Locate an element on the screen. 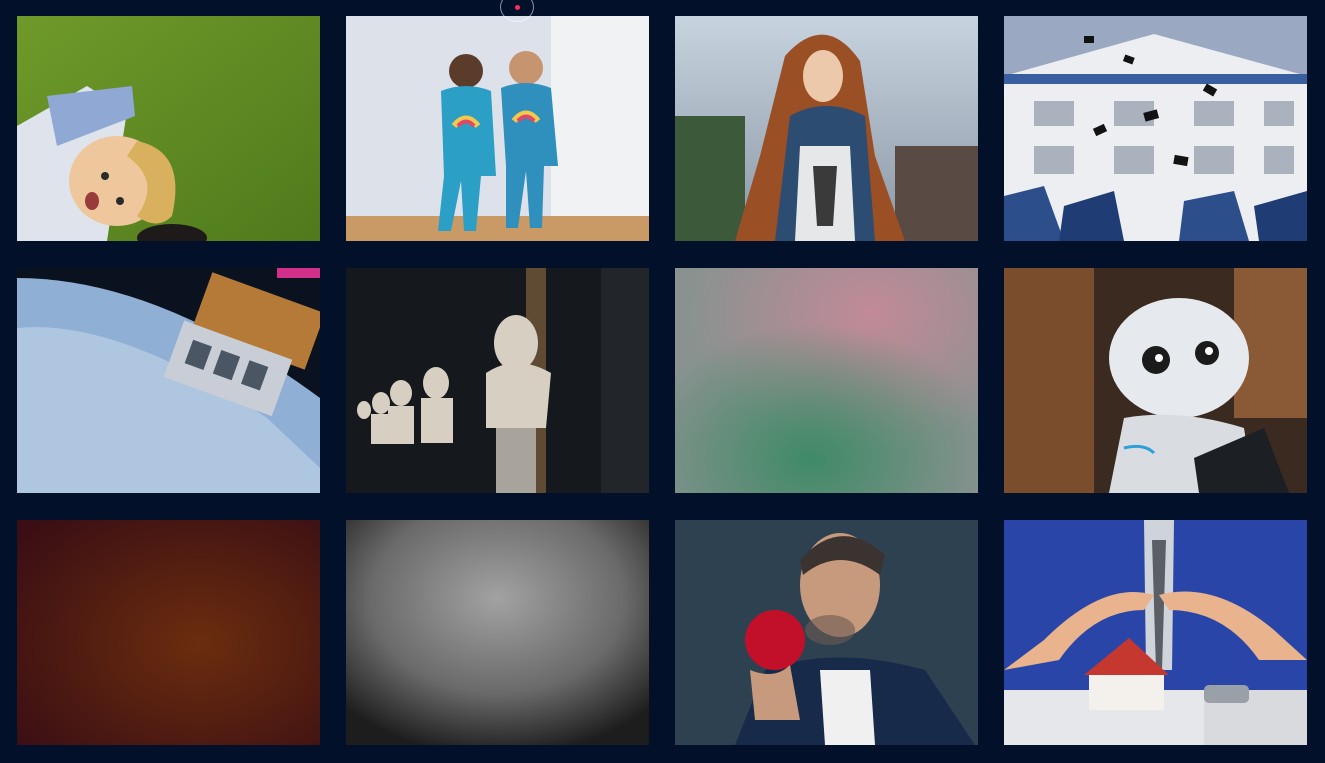 The height and width of the screenshot is (763, 1325). graduation-caps-building-photo is located at coordinates (1155, 128).